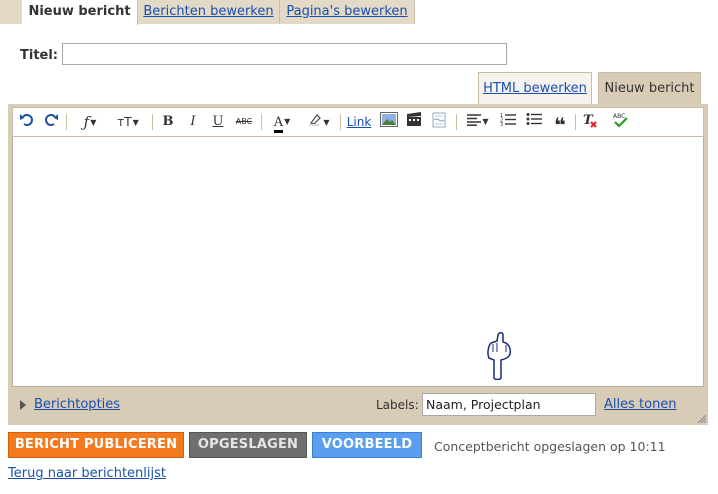  I want to click on text-color-glyph: A, so click(278, 124).